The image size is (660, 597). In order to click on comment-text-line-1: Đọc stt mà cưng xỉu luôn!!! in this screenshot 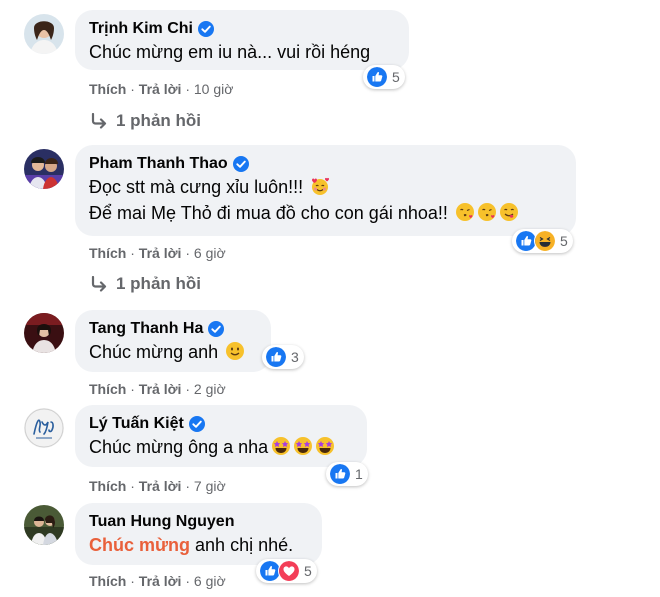, I will do `click(325, 187)`.